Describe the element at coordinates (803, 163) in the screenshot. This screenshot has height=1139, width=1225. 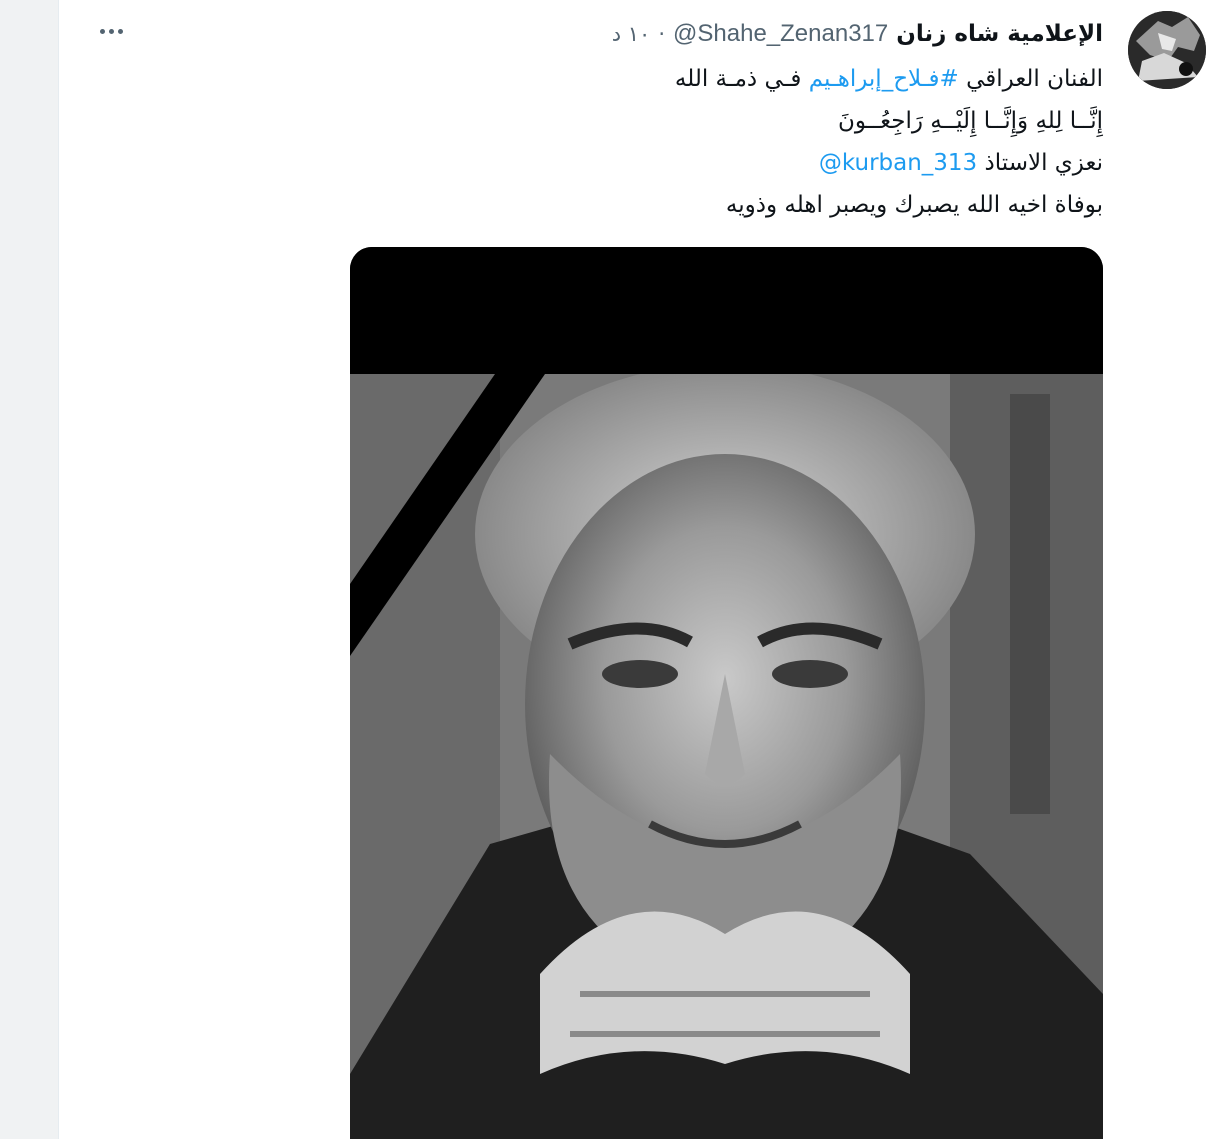
I see `tweet-line-3: نعزي الاستاذ @kurban_313` at that location.